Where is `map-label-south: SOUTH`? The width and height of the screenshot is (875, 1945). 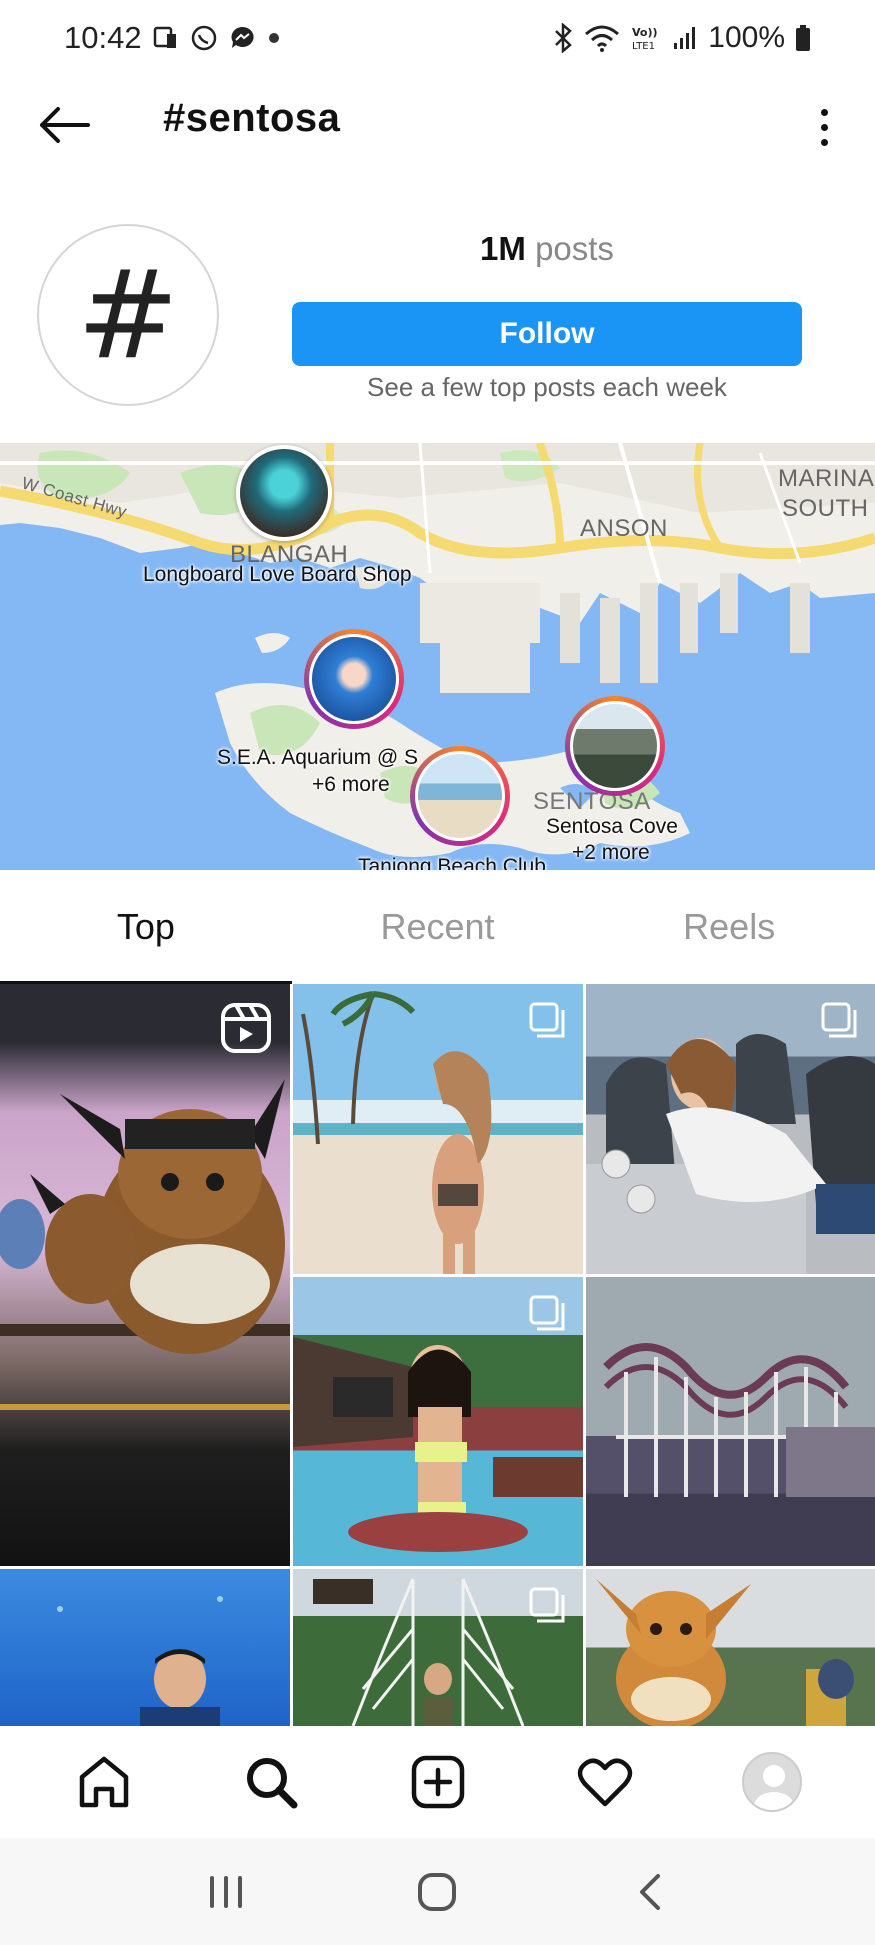
map-label-south: SOUTH is located at coordinates (825, 508).